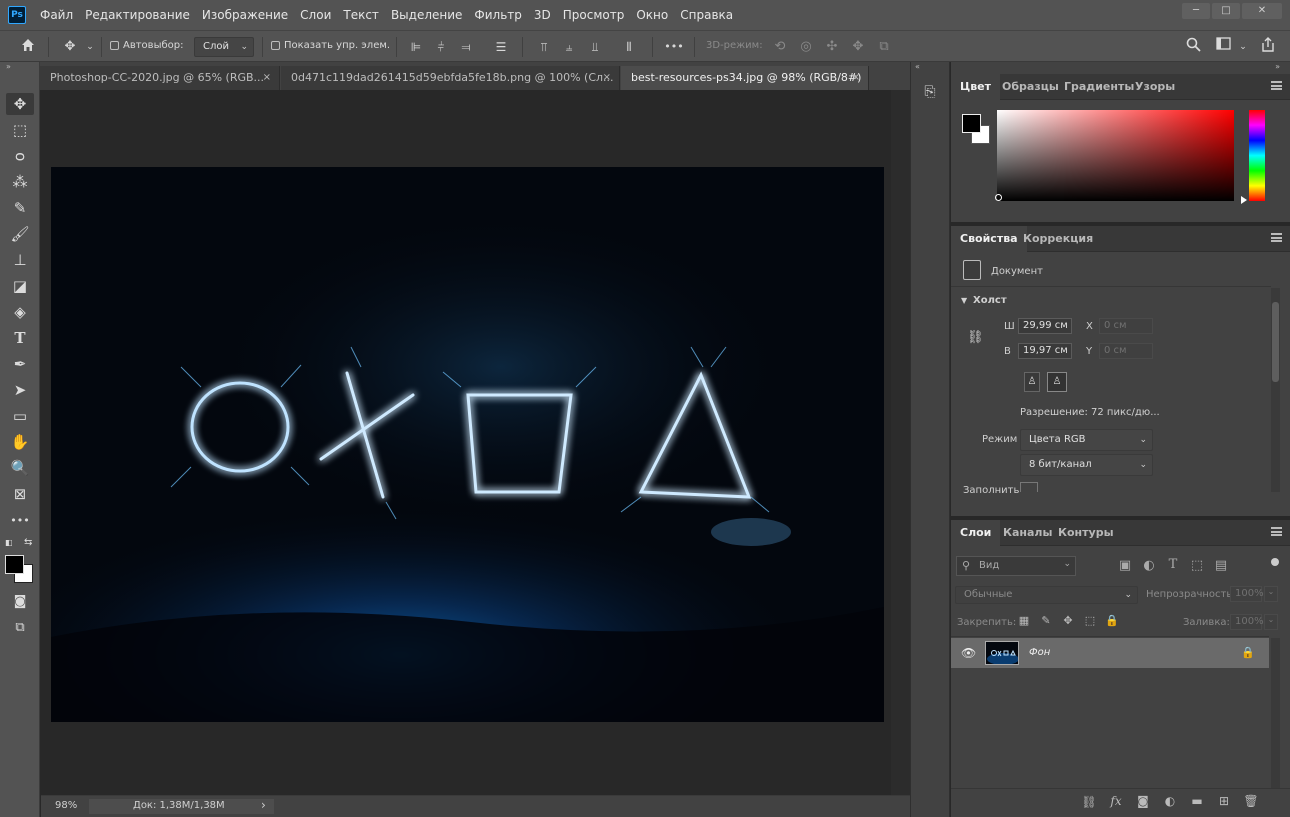 The image size is (1290, 817). Describe the element at coordinates (28, 542) in the screenshot. I see `swap-colors-icon: ⇆` at that location.